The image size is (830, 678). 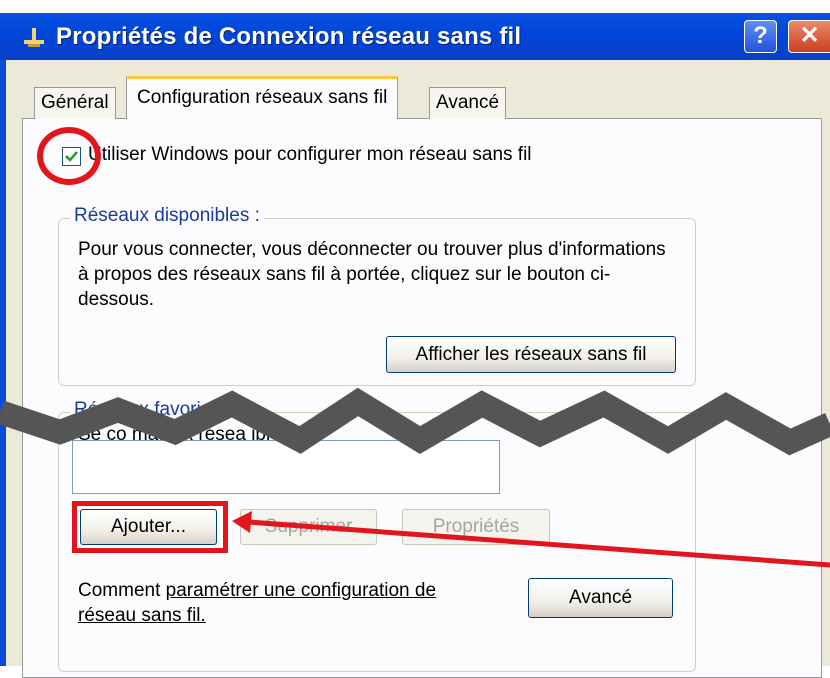 I want to click on window-frame, so click(x=3, y=363).